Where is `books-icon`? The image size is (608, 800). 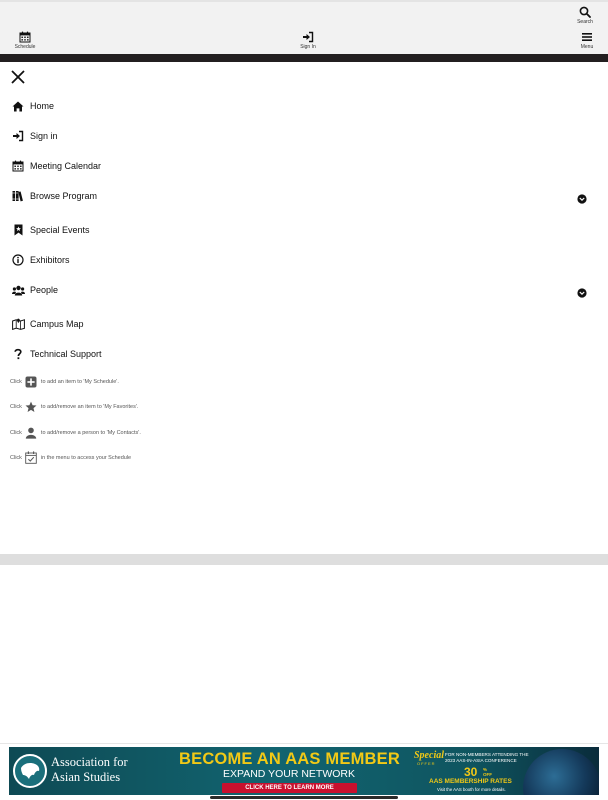
books-icon is located at coordinates (18, 196).